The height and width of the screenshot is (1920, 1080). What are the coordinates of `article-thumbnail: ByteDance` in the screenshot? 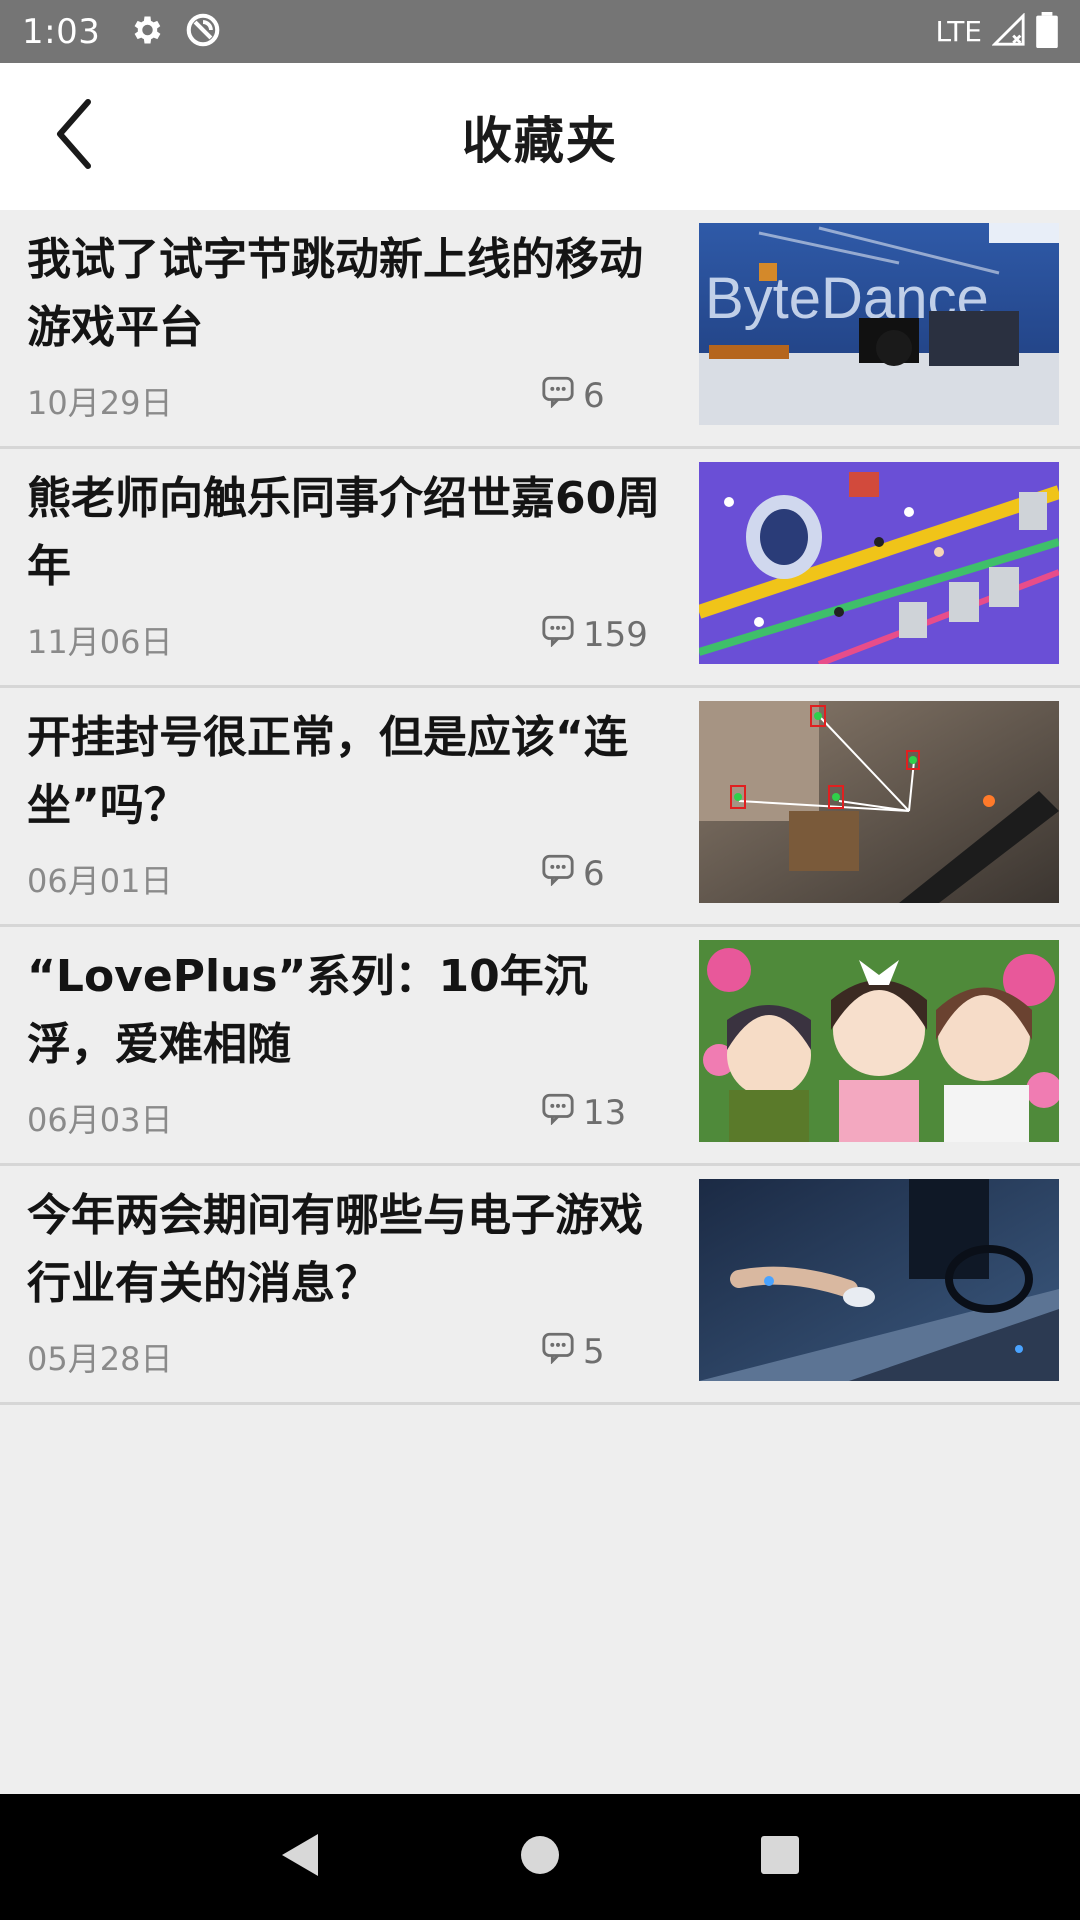 It's located at (879, 324).